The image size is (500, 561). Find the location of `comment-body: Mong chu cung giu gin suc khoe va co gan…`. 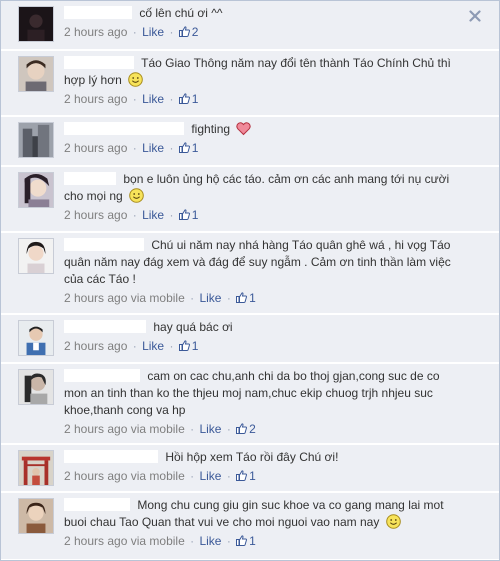

comment-body: Mong chu cung giu gin suc khoe va co gan… is located at coordinates (264, 523).